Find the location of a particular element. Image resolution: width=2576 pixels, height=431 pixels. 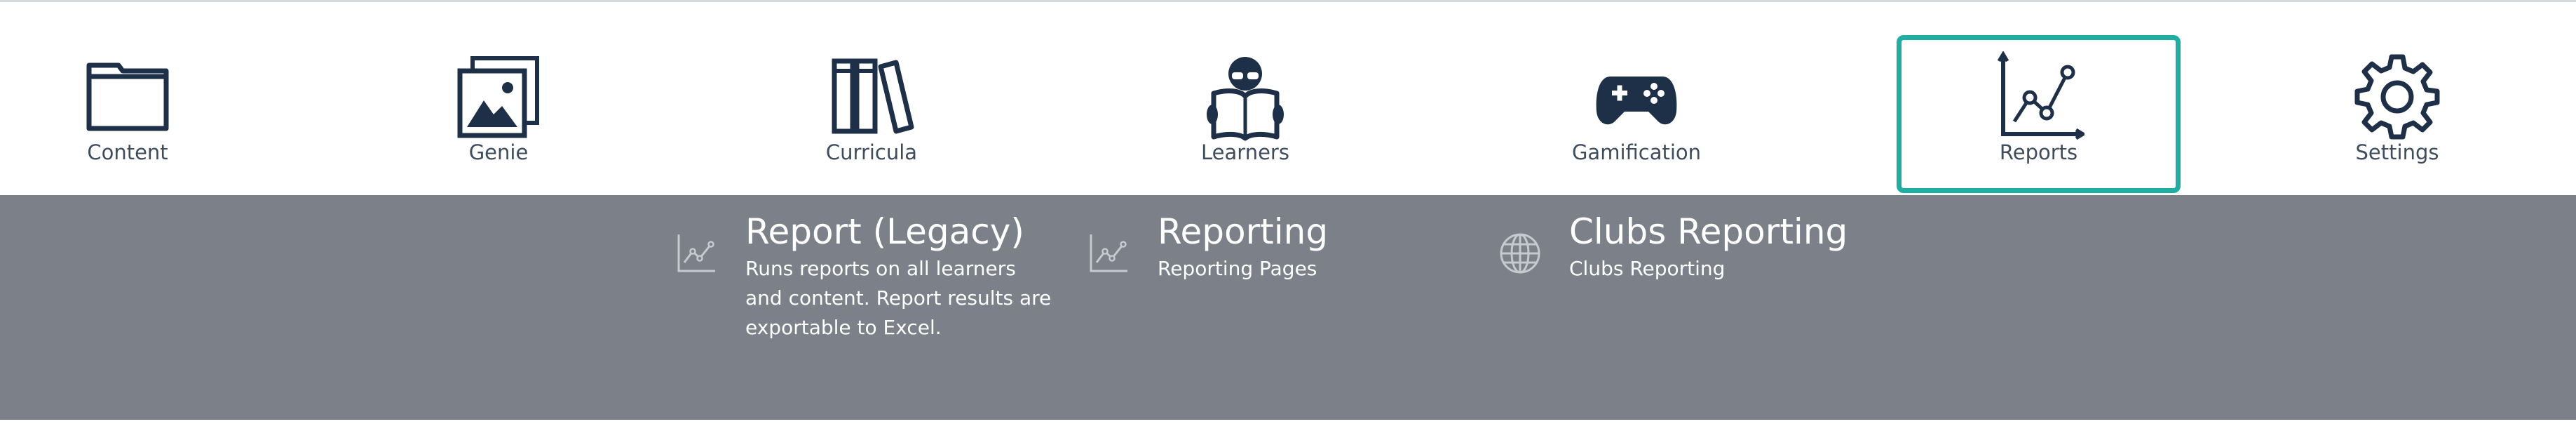

nav-item-settings: Settings is located at coordinates (2397, 98).